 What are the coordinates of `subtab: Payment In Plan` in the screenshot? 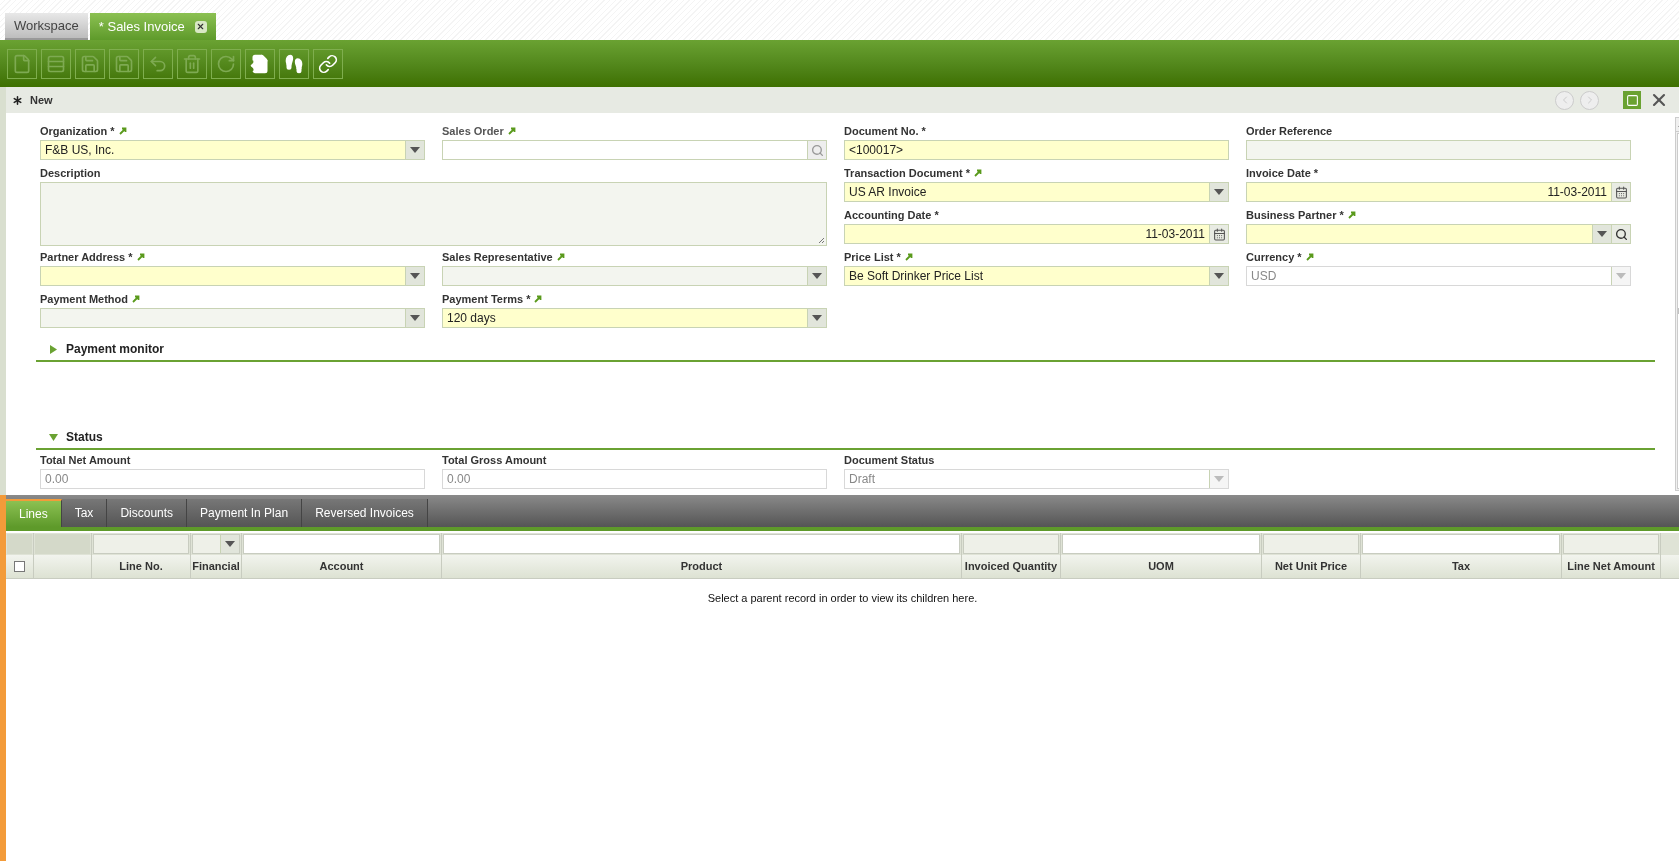 It's located at (245, 513).